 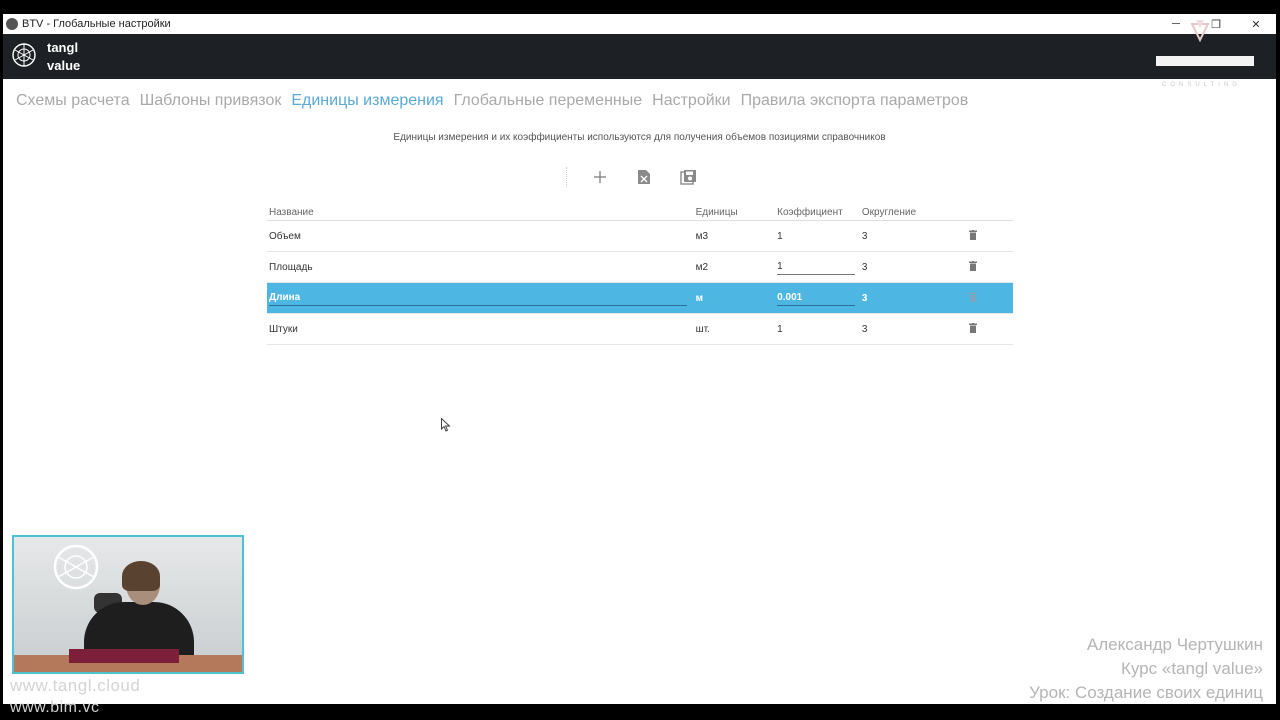 I want to click on wall-logo-icon, so click(x=76, y=567).